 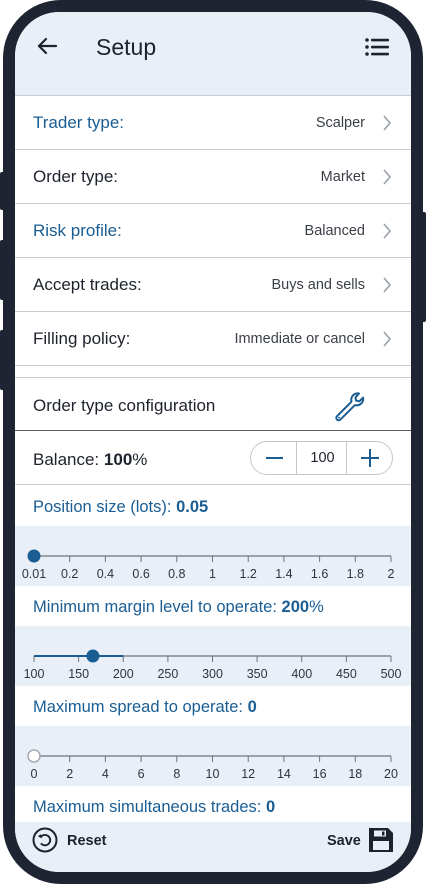 What do you see at coordinates (213, 231) in the screenshot?
I see `setting-row-risk-profile: Risk profile: Balanced` at bounding box center [213, 231].